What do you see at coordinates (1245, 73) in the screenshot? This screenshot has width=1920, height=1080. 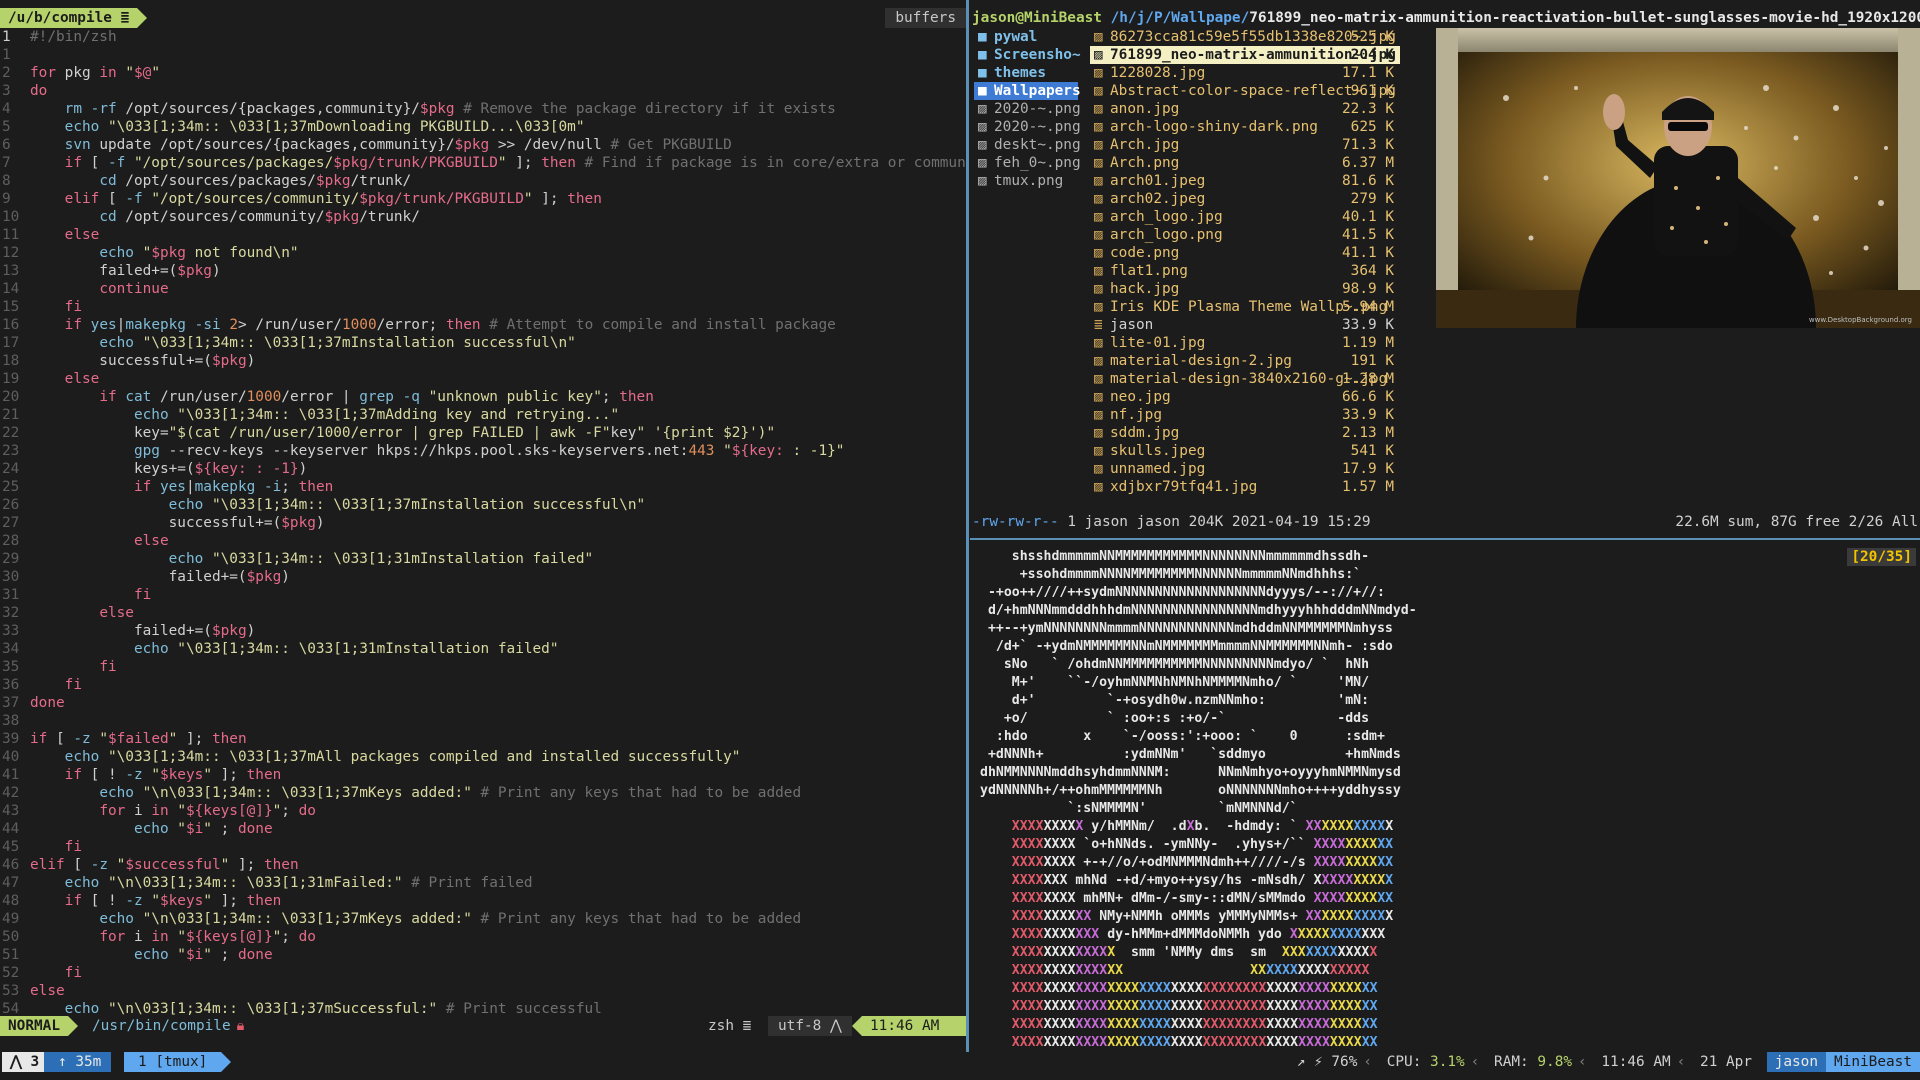 I see `file-item: ▨ 1228028.jpg 17.1 K` at bounding box center [1245, 73].